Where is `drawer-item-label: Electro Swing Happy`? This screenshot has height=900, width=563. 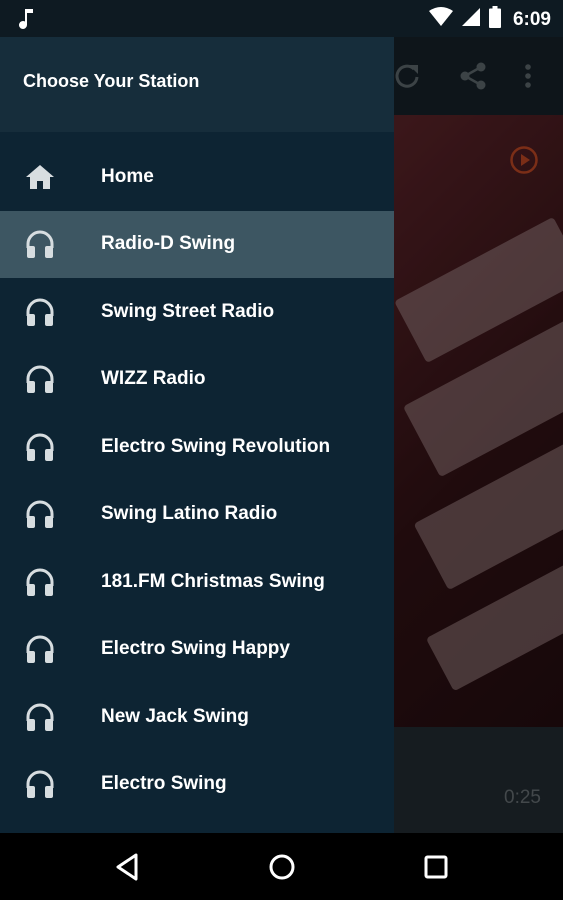 drawer-item-label: Electro Swing Happy is located at coordinates (195, 649).